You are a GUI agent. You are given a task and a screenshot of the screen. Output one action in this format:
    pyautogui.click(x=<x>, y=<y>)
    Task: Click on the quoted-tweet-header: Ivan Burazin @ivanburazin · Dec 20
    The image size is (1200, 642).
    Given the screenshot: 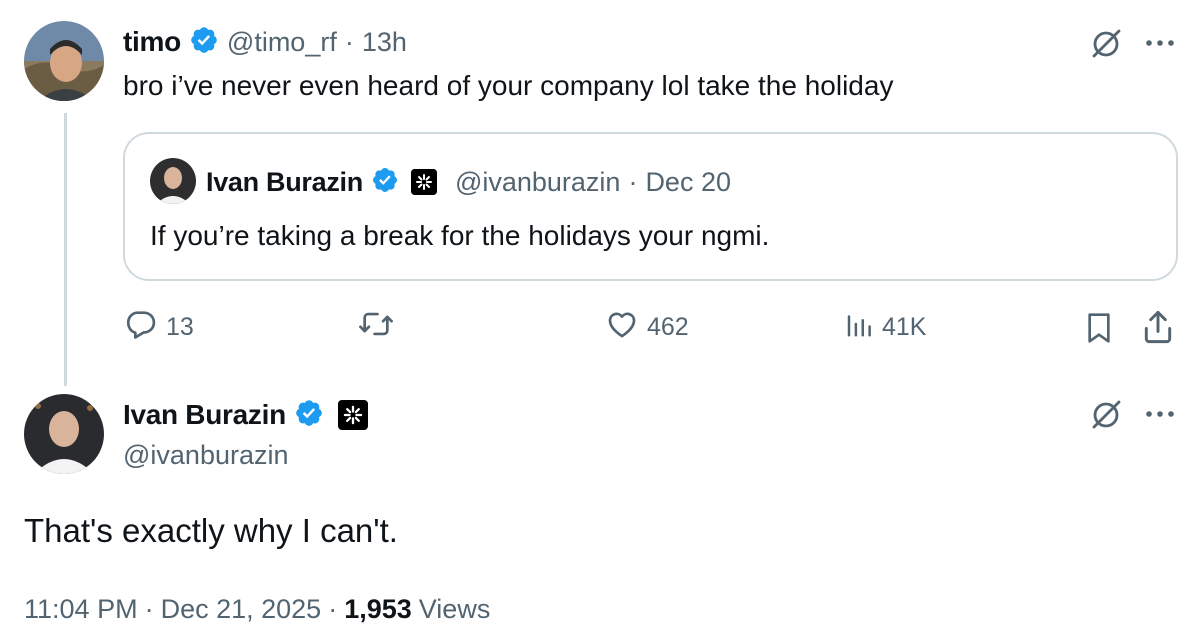 What is the action you would take?
    pyautogui.click(x=468, y=182)
    